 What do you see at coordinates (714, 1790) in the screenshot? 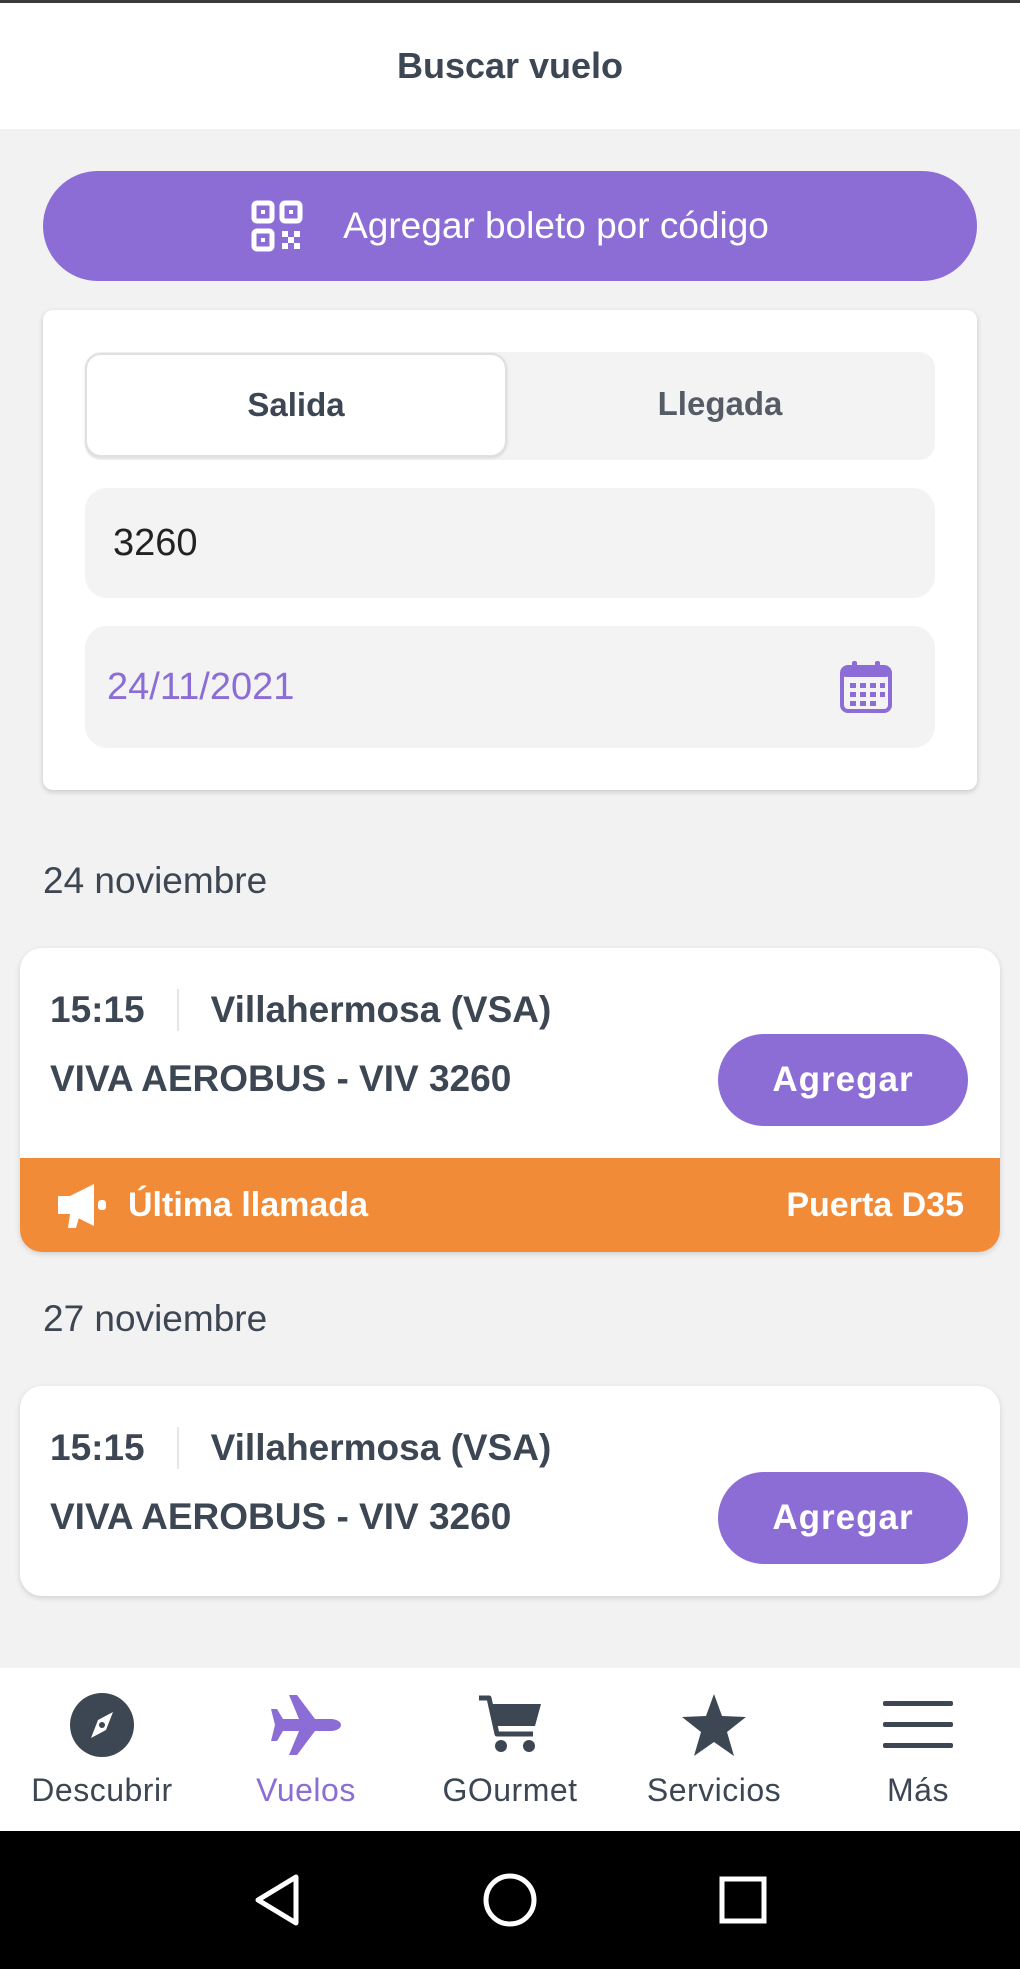
I see `nav-label: Servicios` at bounding box center [714, 1790].